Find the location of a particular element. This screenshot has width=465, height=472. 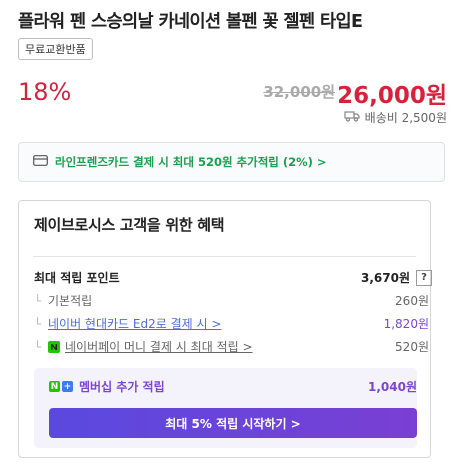

card-promo-text: 라인프렌즈카드 결제 시 최대 520원 추가적립 (2%) > is located at coordinates (191, 162).